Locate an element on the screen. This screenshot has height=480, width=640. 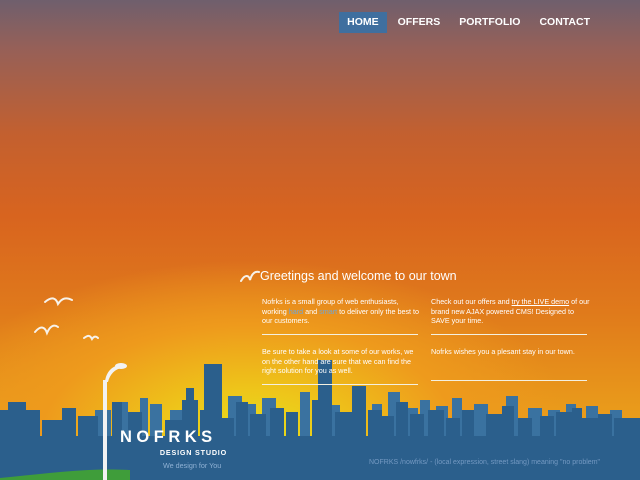
intro-highlight-word: smart is located at coordinates (328, 311).